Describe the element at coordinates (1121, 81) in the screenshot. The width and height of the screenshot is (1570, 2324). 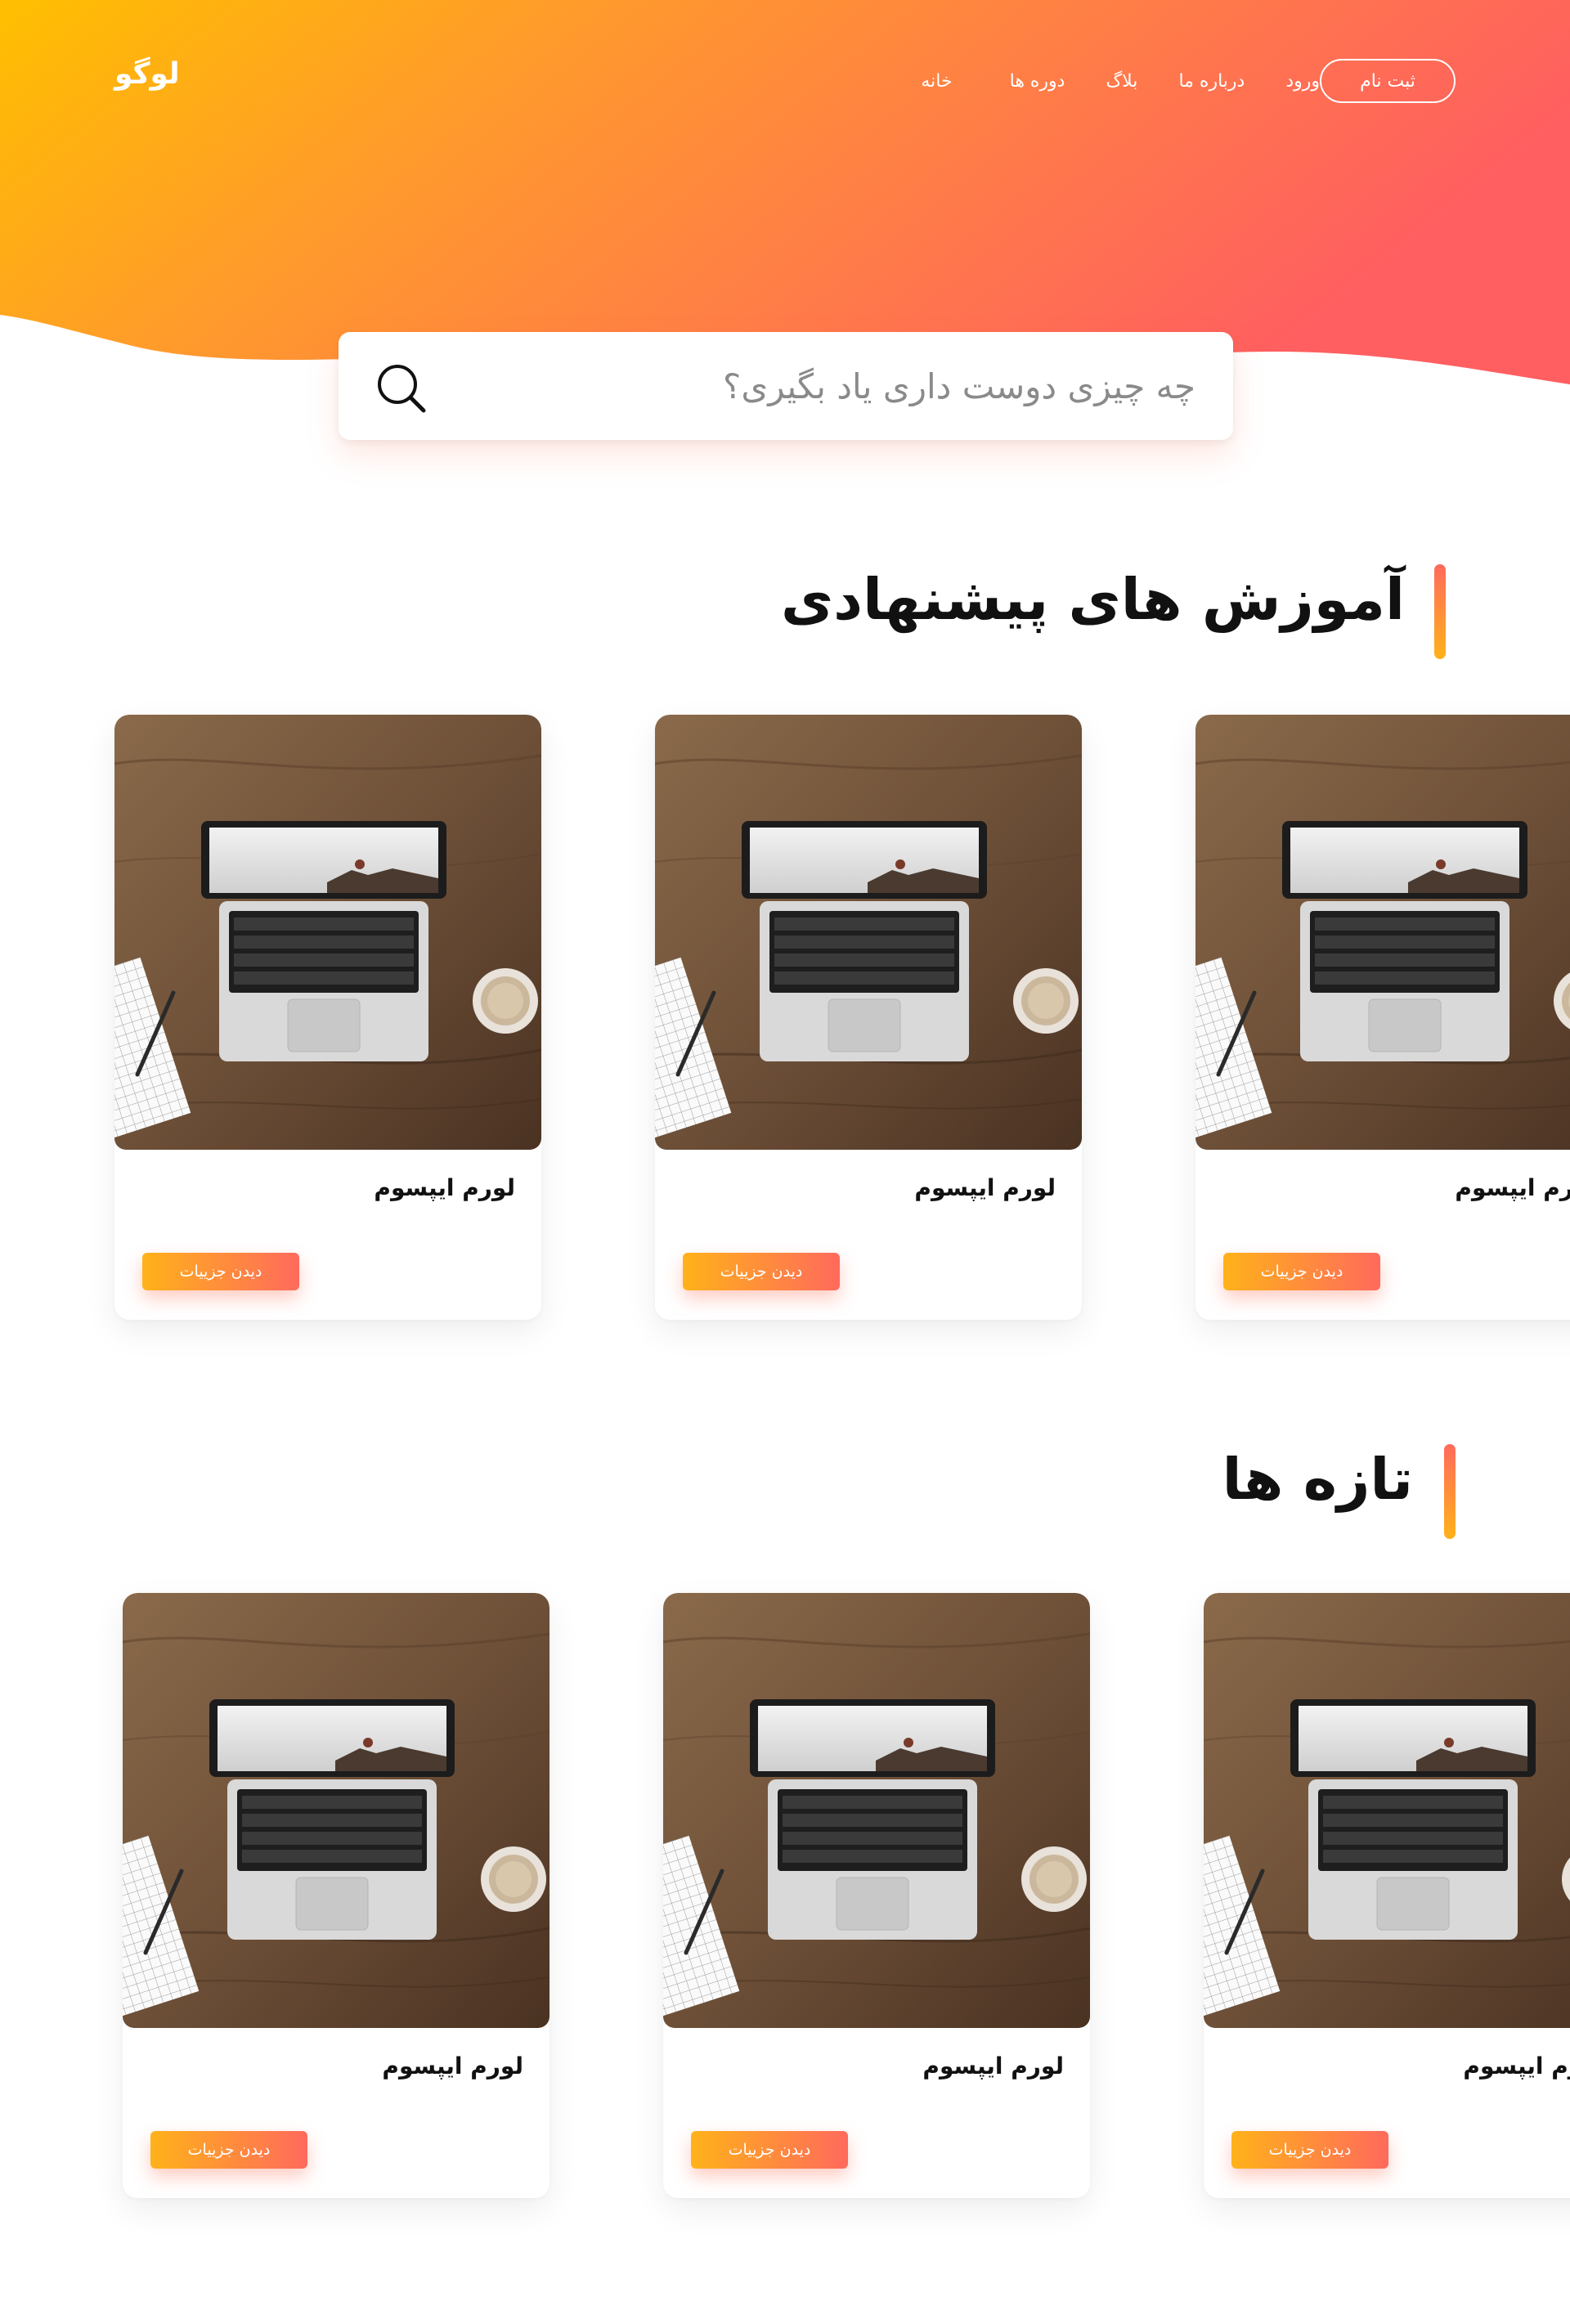
I see `nav-item-blog: بلاگ` at that location.